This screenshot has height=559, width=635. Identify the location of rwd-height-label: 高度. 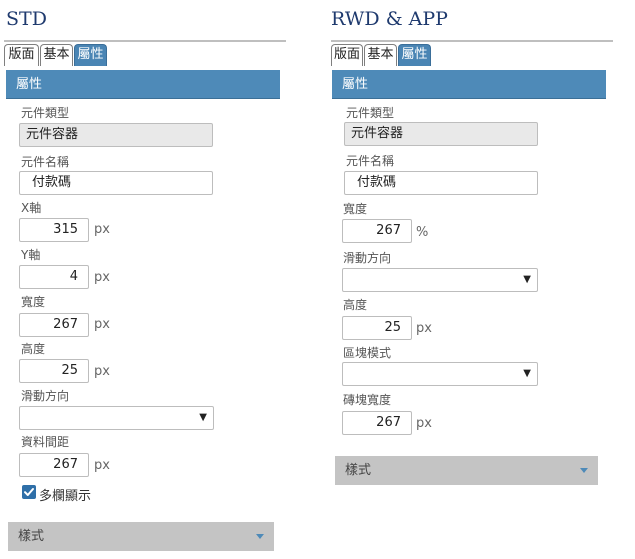
(355, 305).